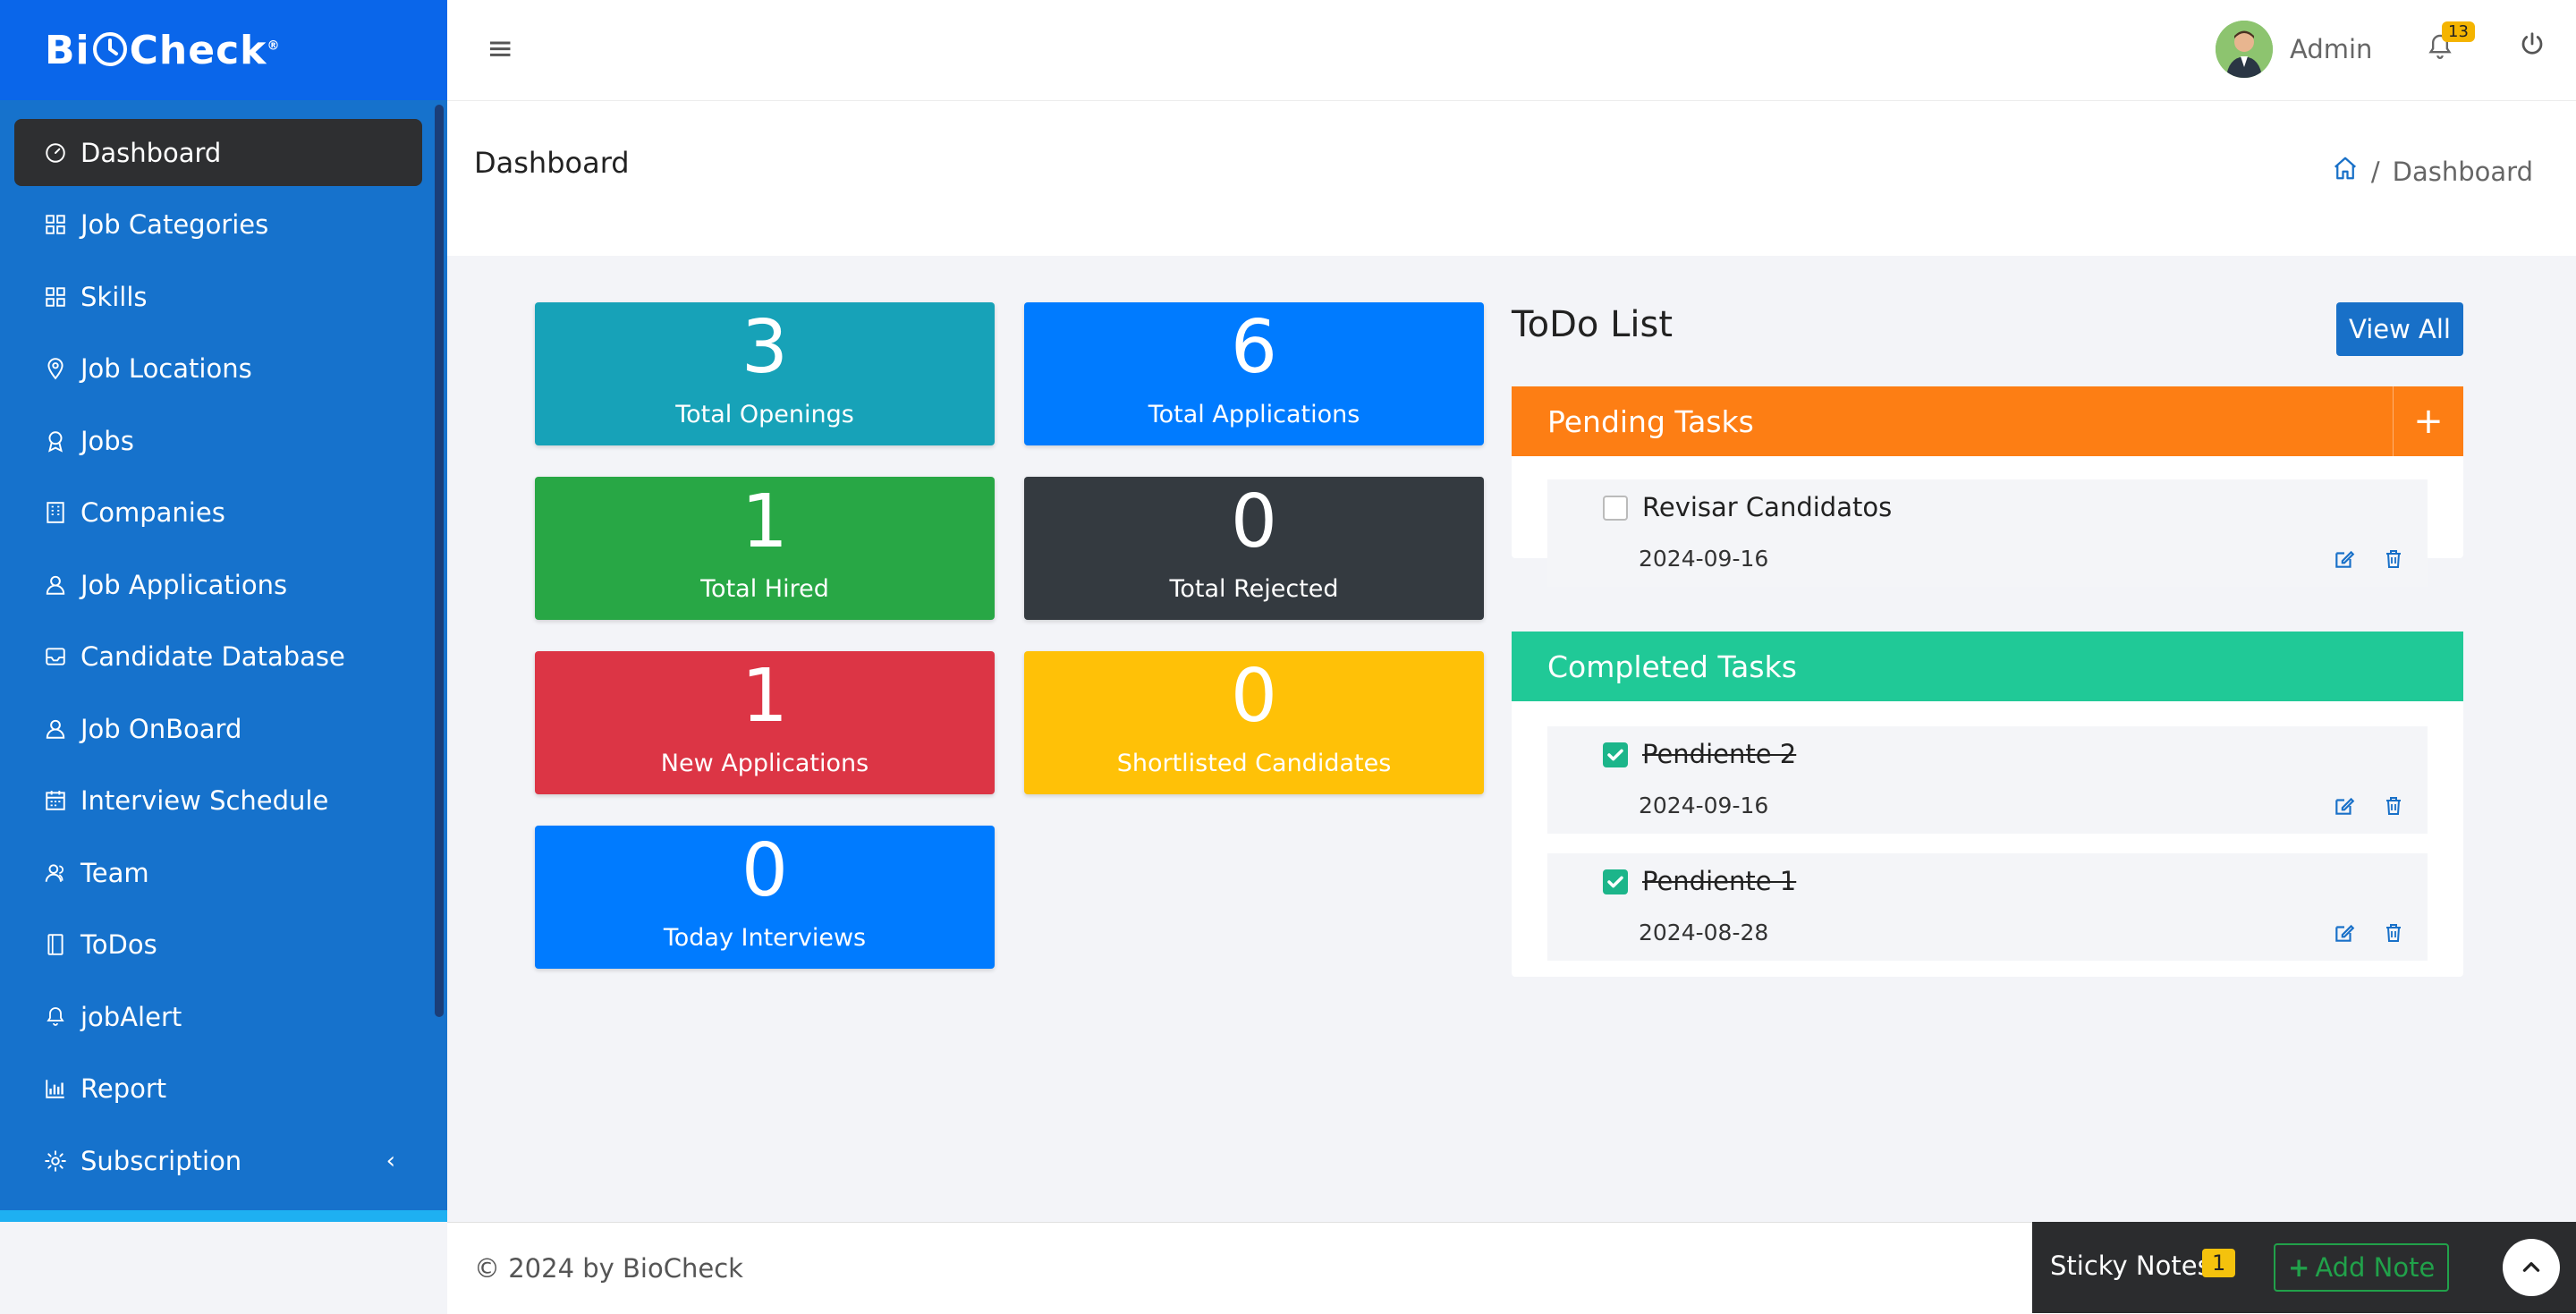 The height and width of the screenshot is (1314, 2576). I want to click on breadcrumb: / Dashboard, so click(2432, 171).